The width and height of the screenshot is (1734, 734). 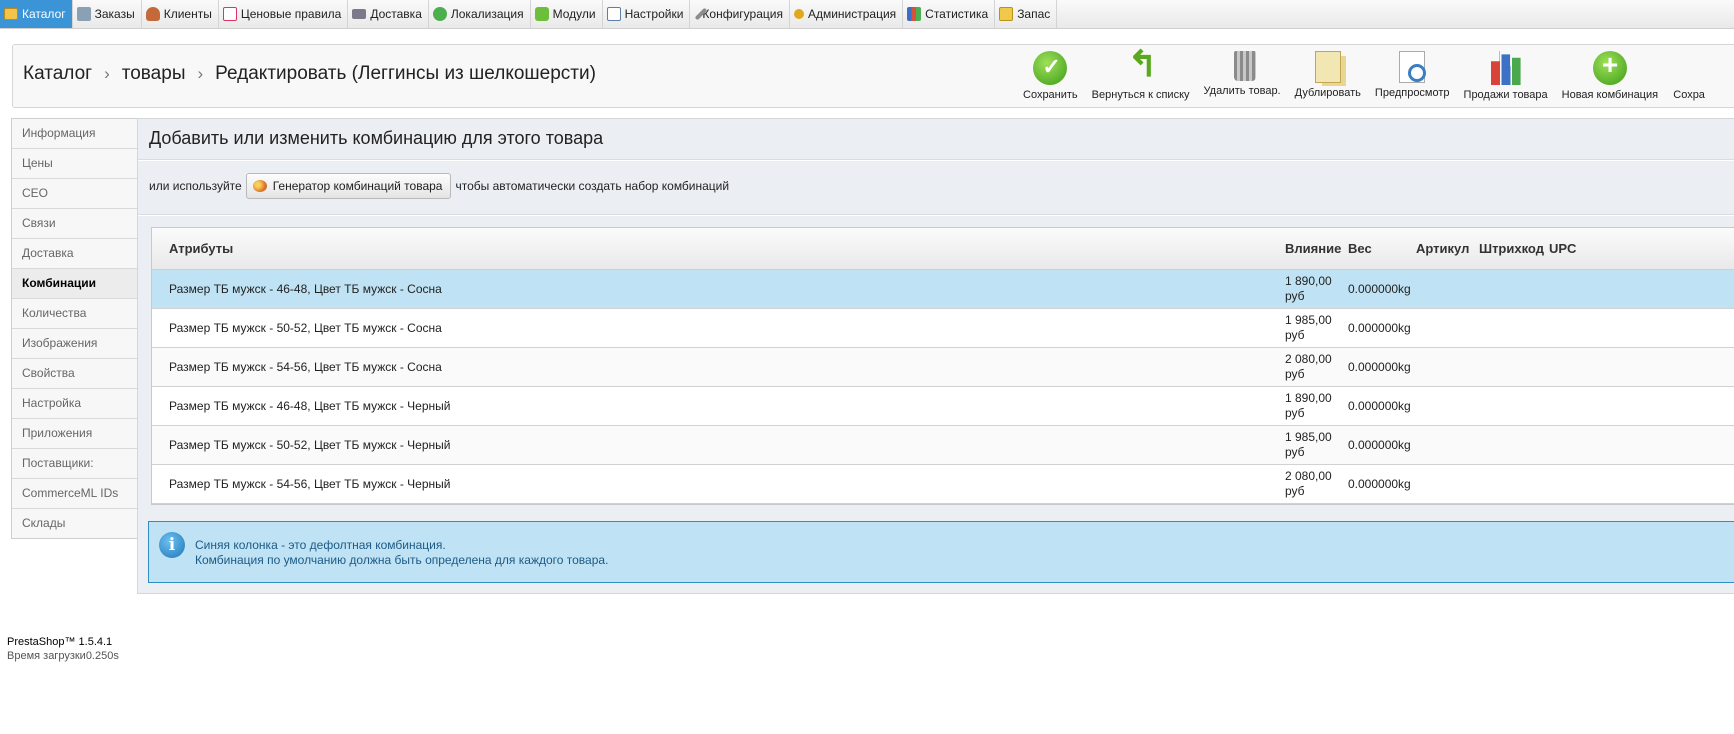 What do you see at coordinates (152, 14) in the screenshot?
I see `customers-icon` at bounding box center [152, 14].